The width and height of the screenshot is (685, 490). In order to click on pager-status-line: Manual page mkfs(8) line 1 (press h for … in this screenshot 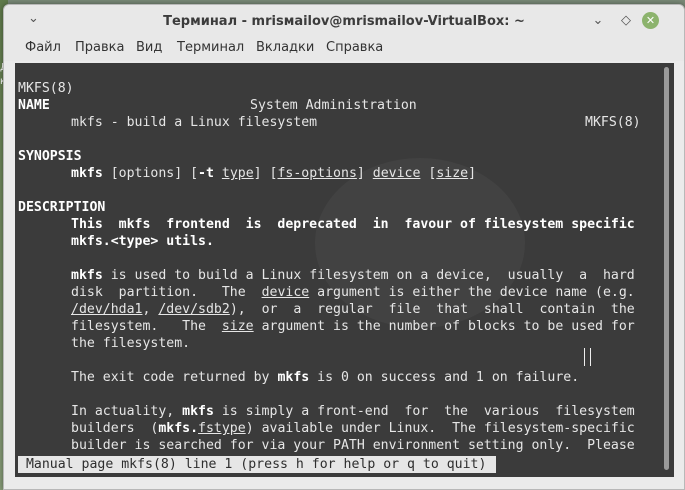, I will do `click(257, 464)`.